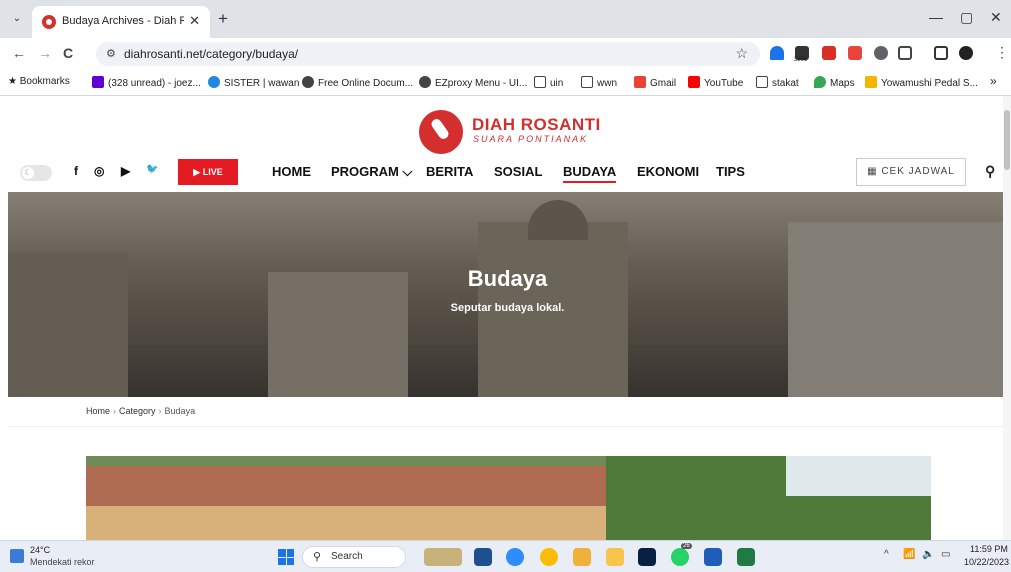 This screenshot has height=572, width=1011. Describe the element at coordinates (715, 82) in the screenshot. I see `bookmark-item-youtube: YouTube` at that location.